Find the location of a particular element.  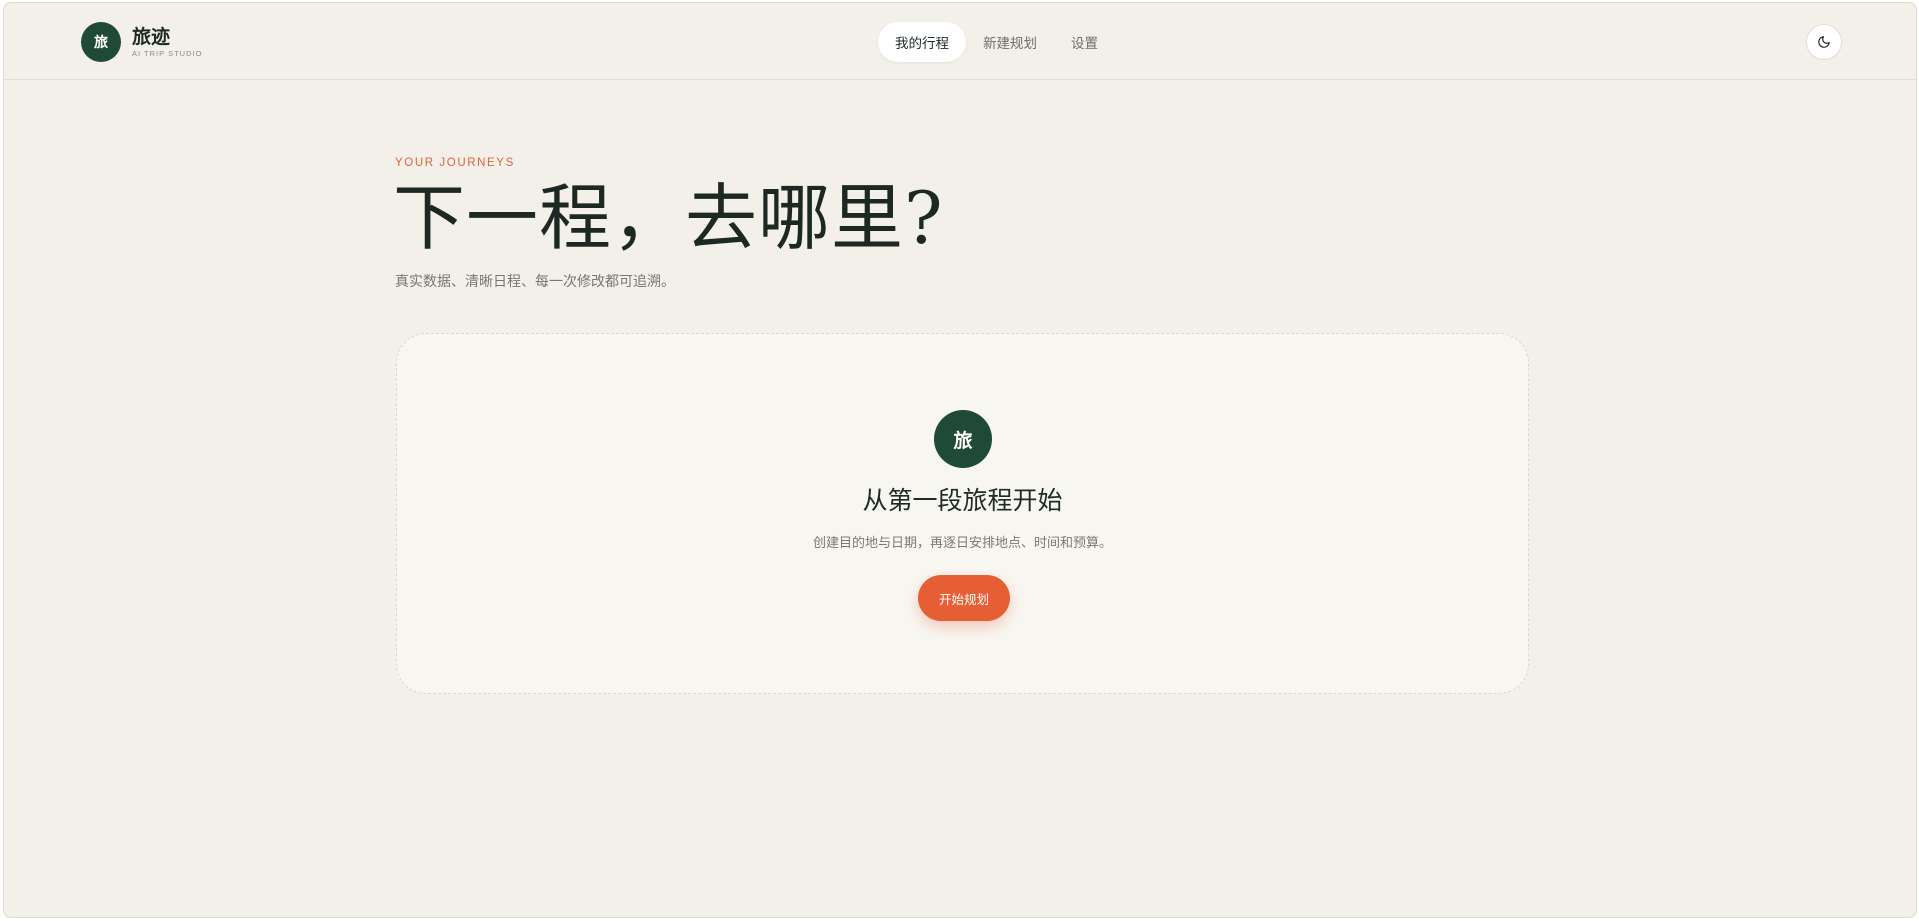

brand-logo: 旅 旅迹 AI TRIP STUDIO is located at coordinates (141, 42).